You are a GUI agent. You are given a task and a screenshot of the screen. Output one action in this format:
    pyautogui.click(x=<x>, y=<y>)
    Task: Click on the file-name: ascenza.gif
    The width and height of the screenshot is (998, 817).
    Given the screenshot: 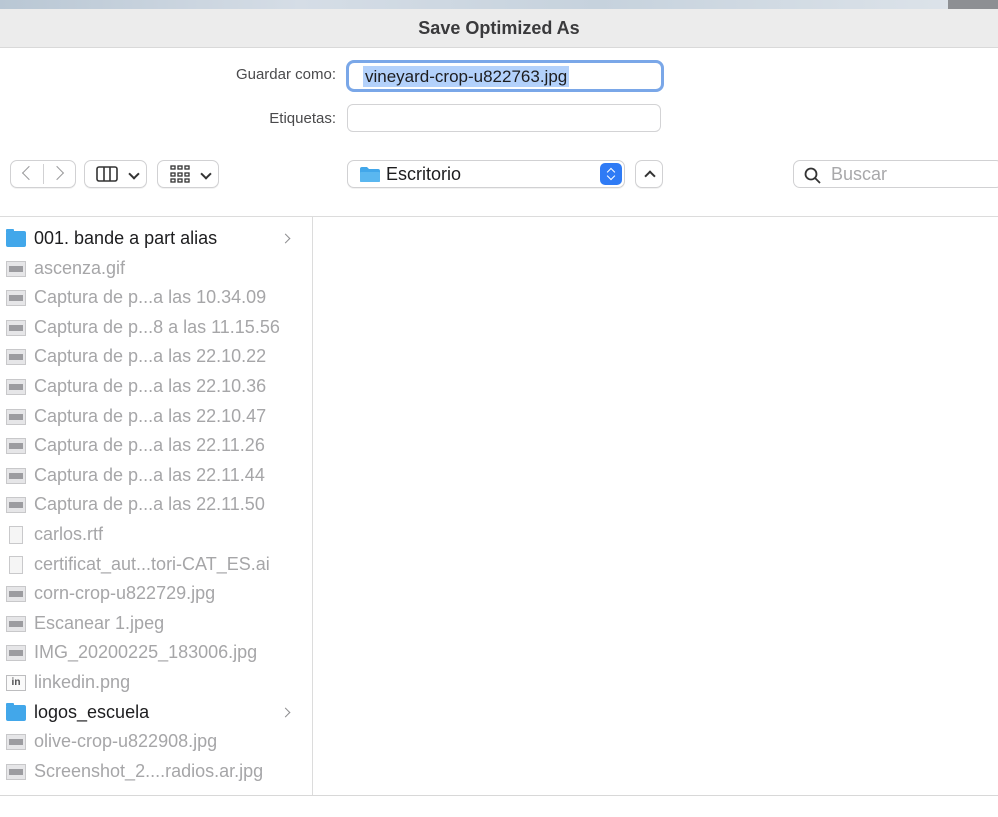 What is the action you would take?
    pyautogui.click(x=80, y=267)
    